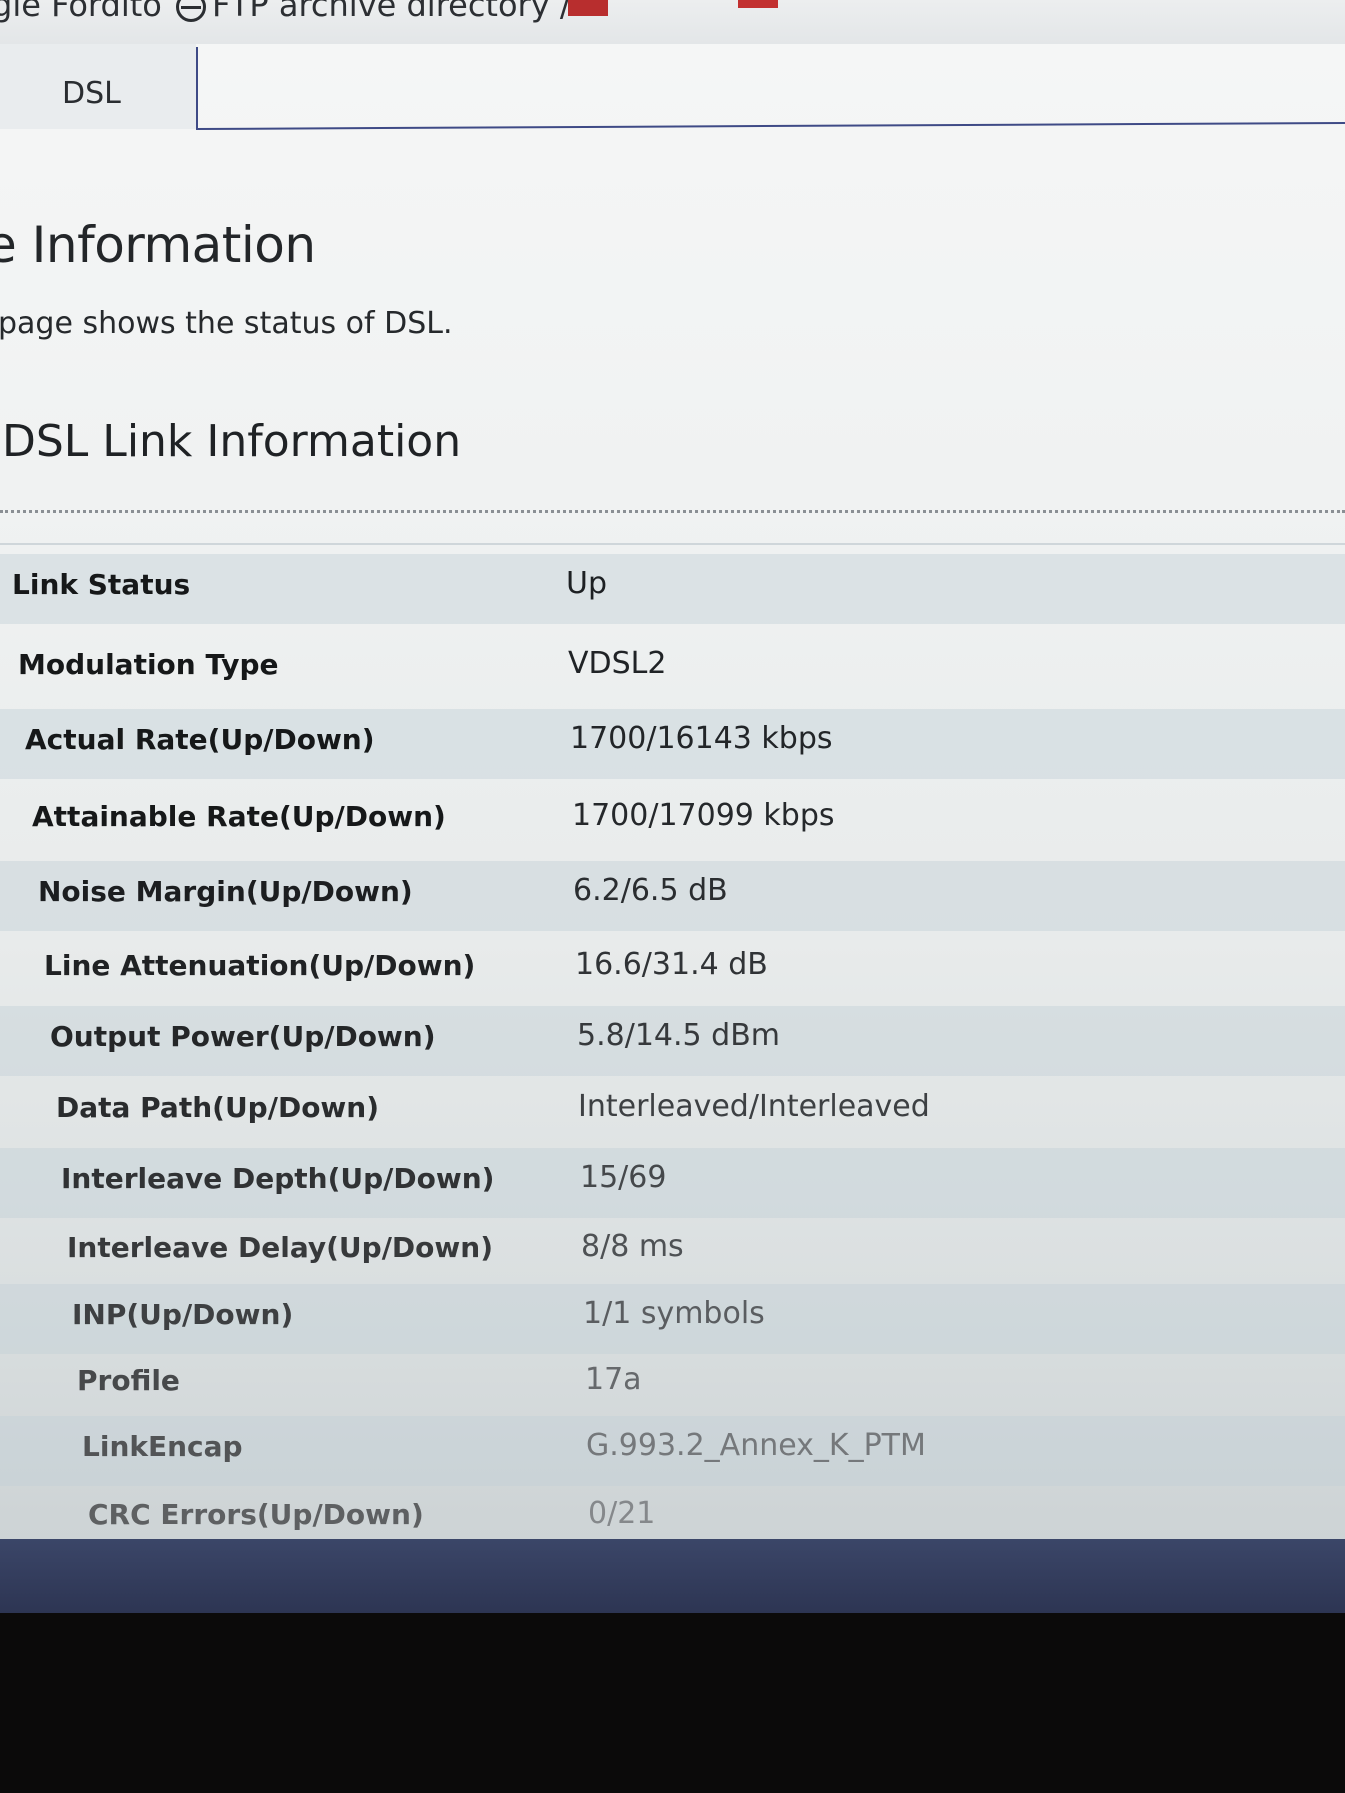  What do you see at coordinates (183, 1314) in the screenshot?
I see `row-label: INP(Up/Down)` at bounding box center [183, 1314].